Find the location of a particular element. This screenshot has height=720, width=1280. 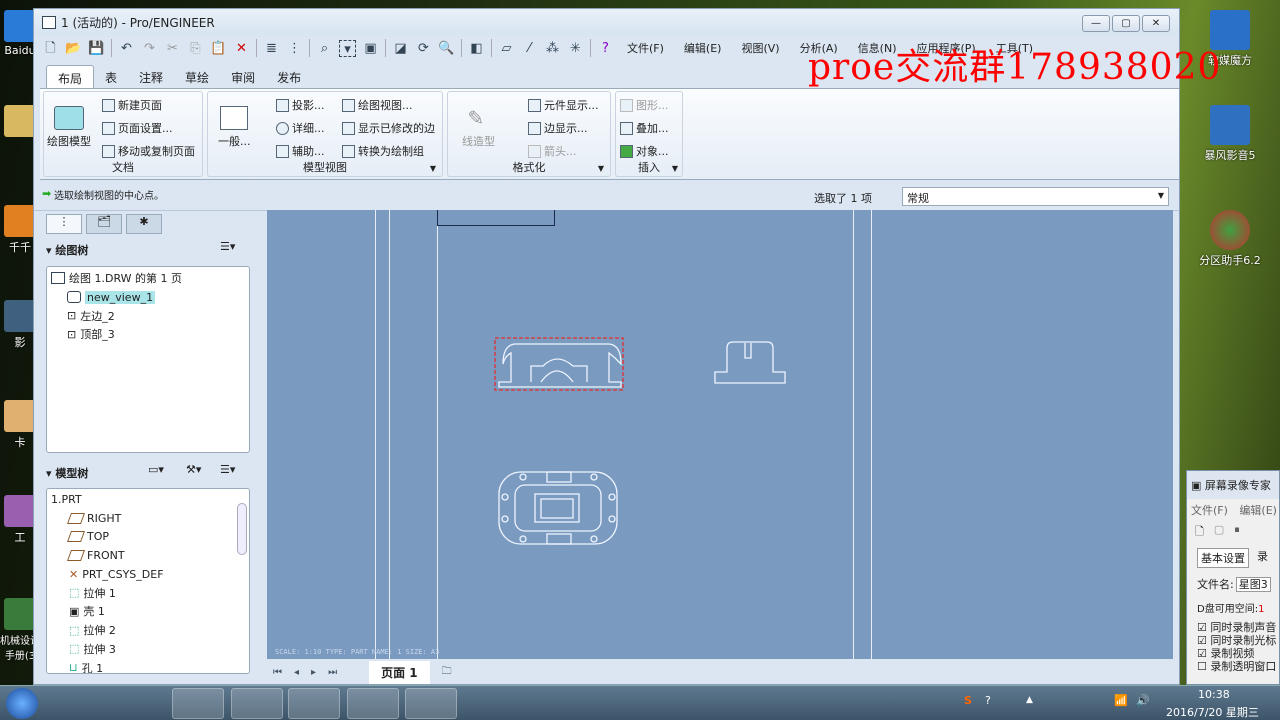

tools-icon: ⚒▾ is located at coordinates (193, 469).